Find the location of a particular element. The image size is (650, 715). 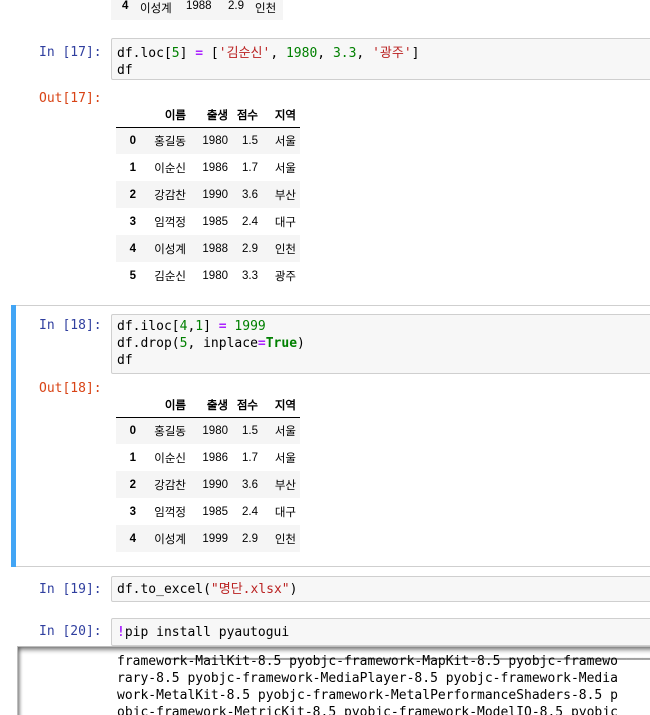

cell: 1.5 is located at coordinates (250, 430).